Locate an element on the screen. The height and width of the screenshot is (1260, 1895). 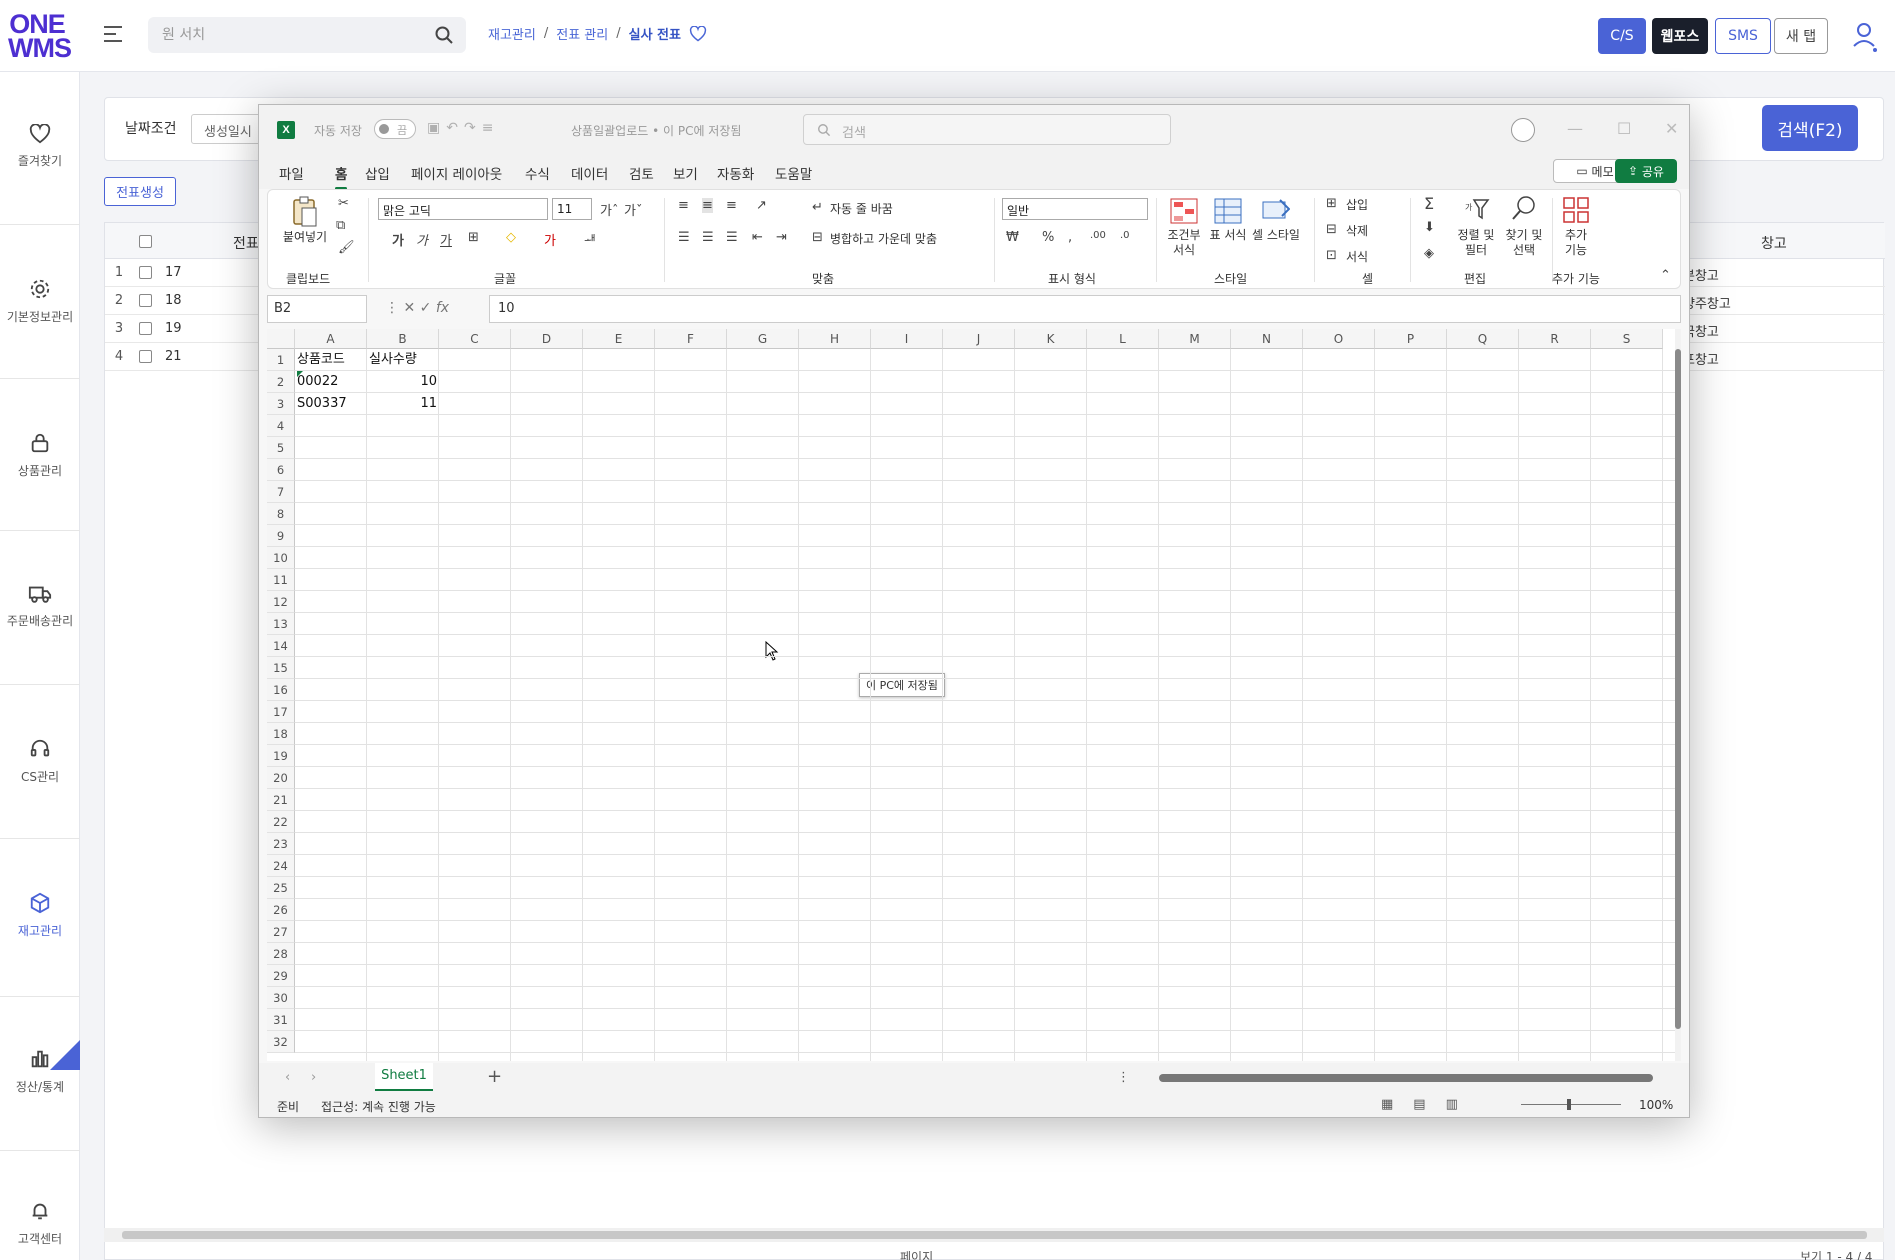
row-header: 1 is located at coordinates (281, 360).